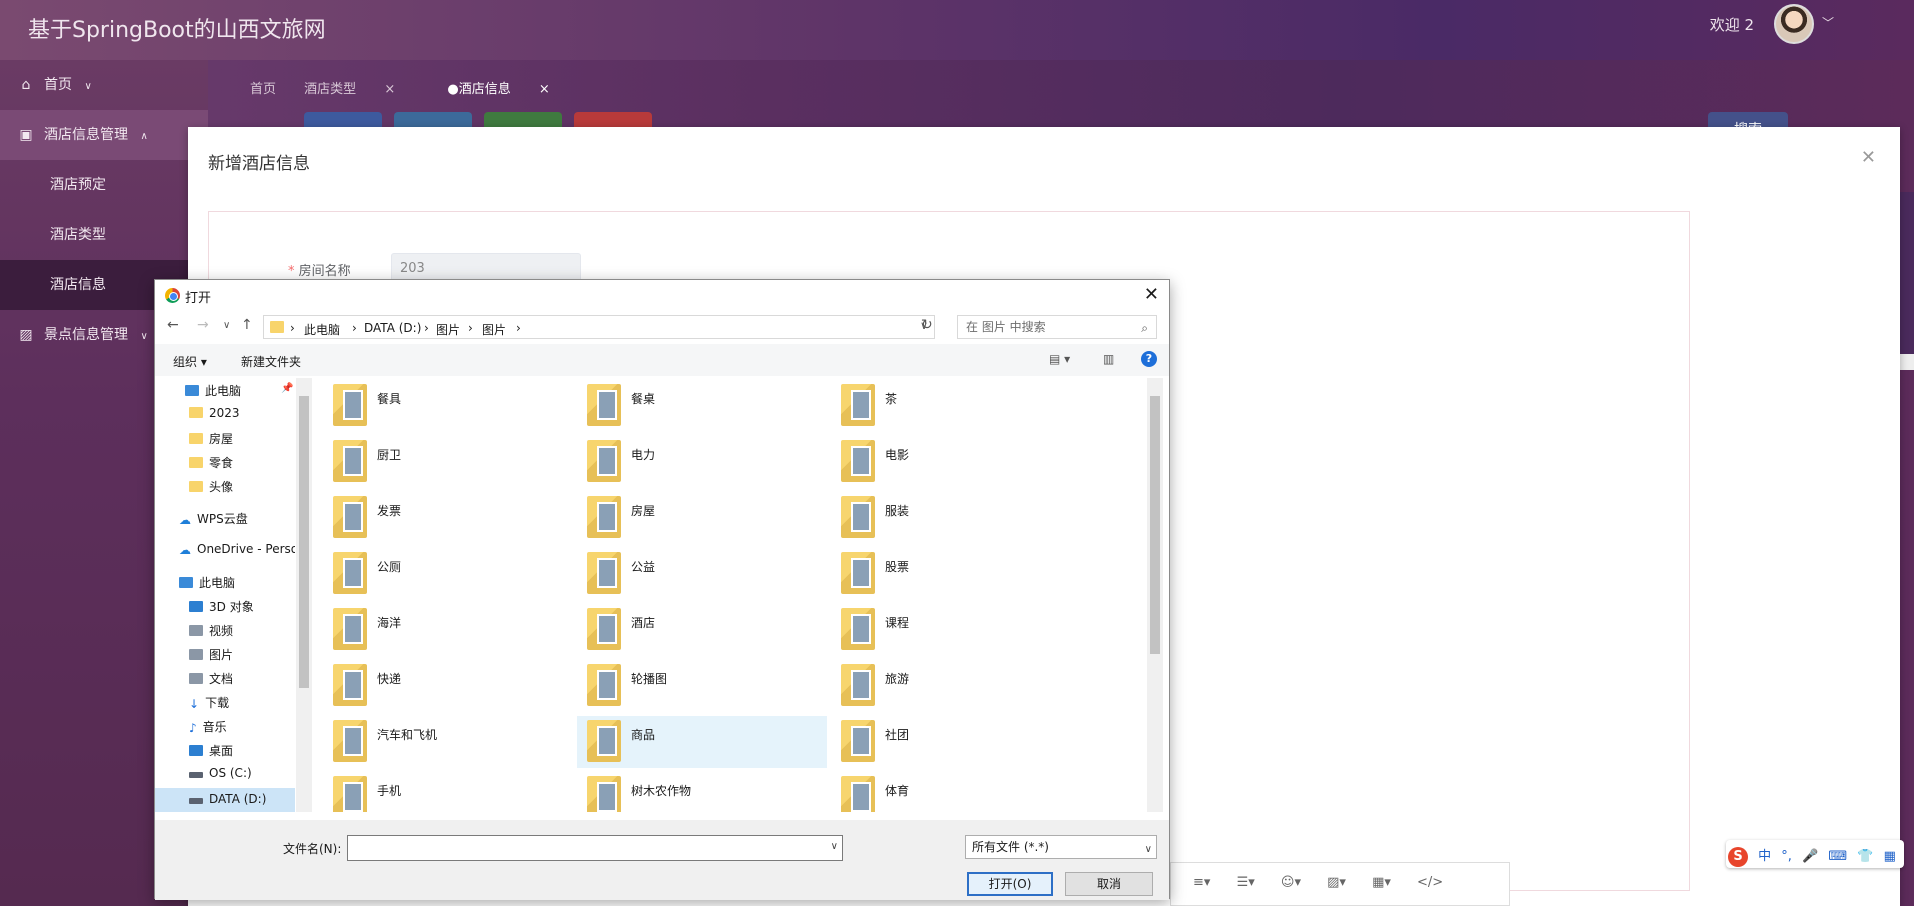 Image resolution: width=1914 pixels, height=906 pixels. What do you see at coordinates (209, 702) in the screenshot?
I see `tree-item-downloads: ↓ 下载` at bounding box center [209, 702].